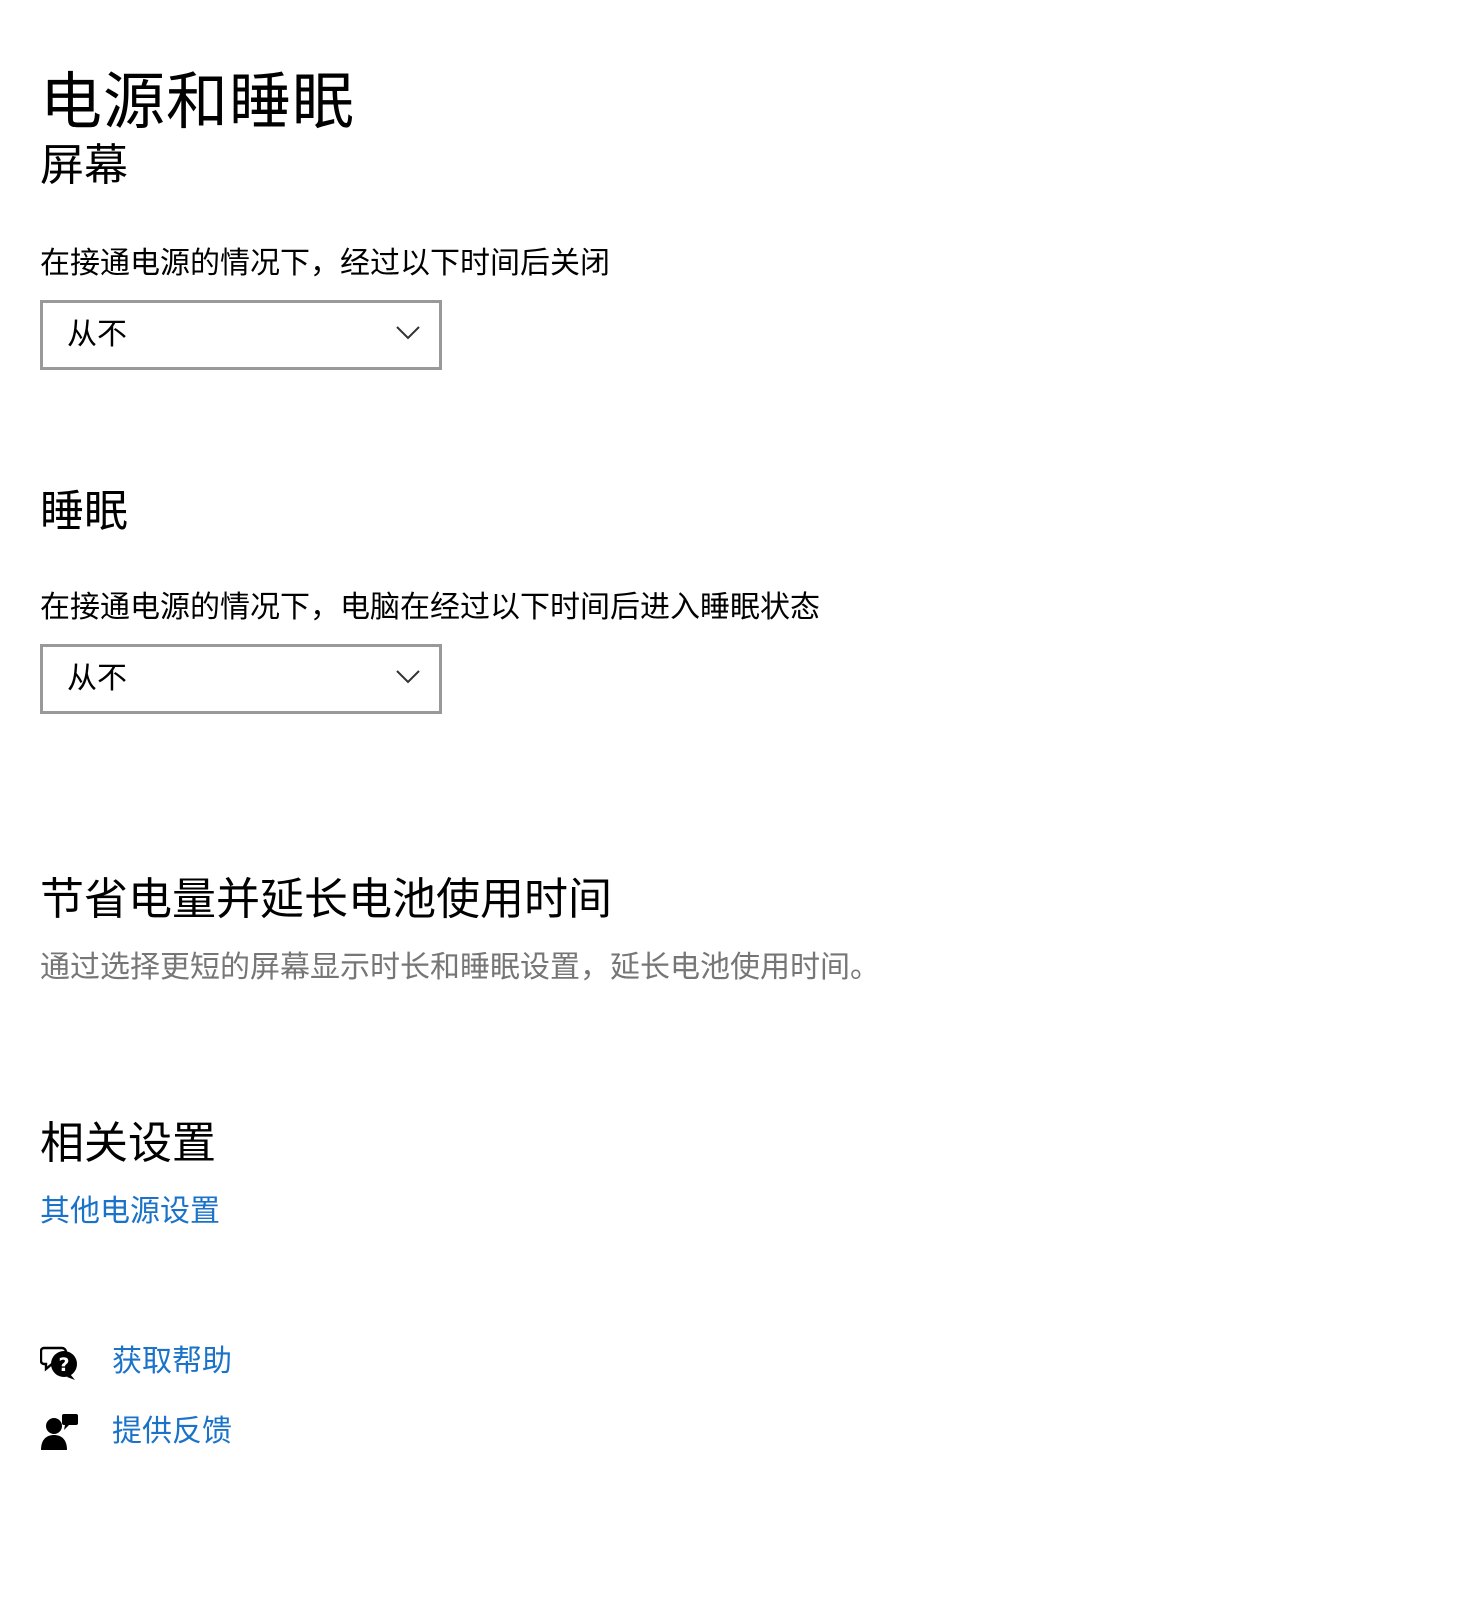 Image resolution: width=1476 pixels, height=1606 pixels. I want to click on screen-timeout-dropdown: 从不, so click(241, 335).